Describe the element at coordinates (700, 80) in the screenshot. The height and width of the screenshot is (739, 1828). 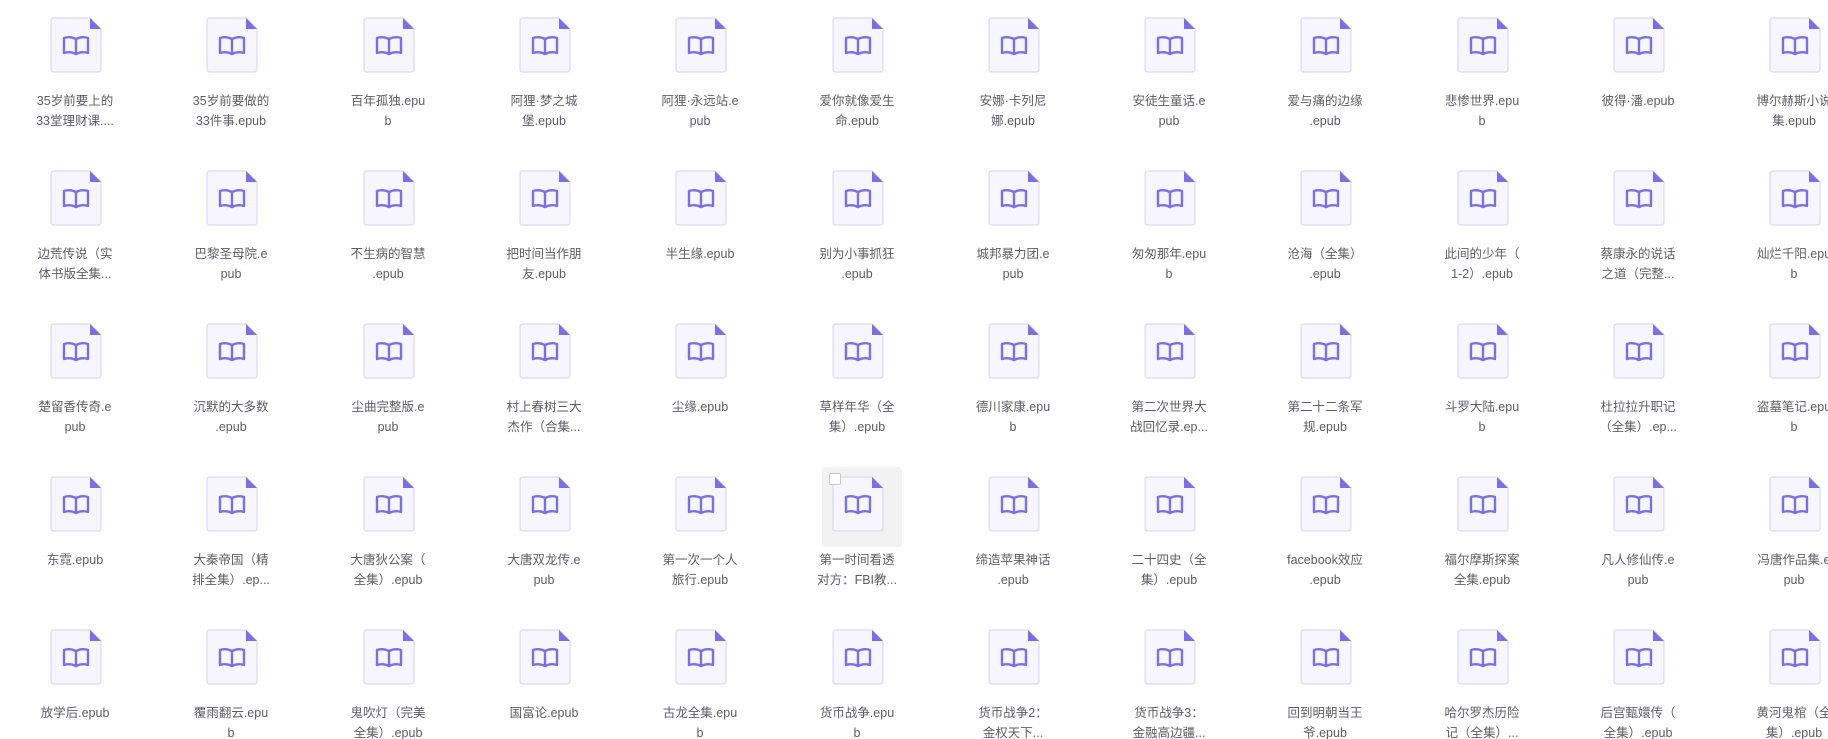
I see `file-item-5: 阿狸·永远站.e pub` at that location.